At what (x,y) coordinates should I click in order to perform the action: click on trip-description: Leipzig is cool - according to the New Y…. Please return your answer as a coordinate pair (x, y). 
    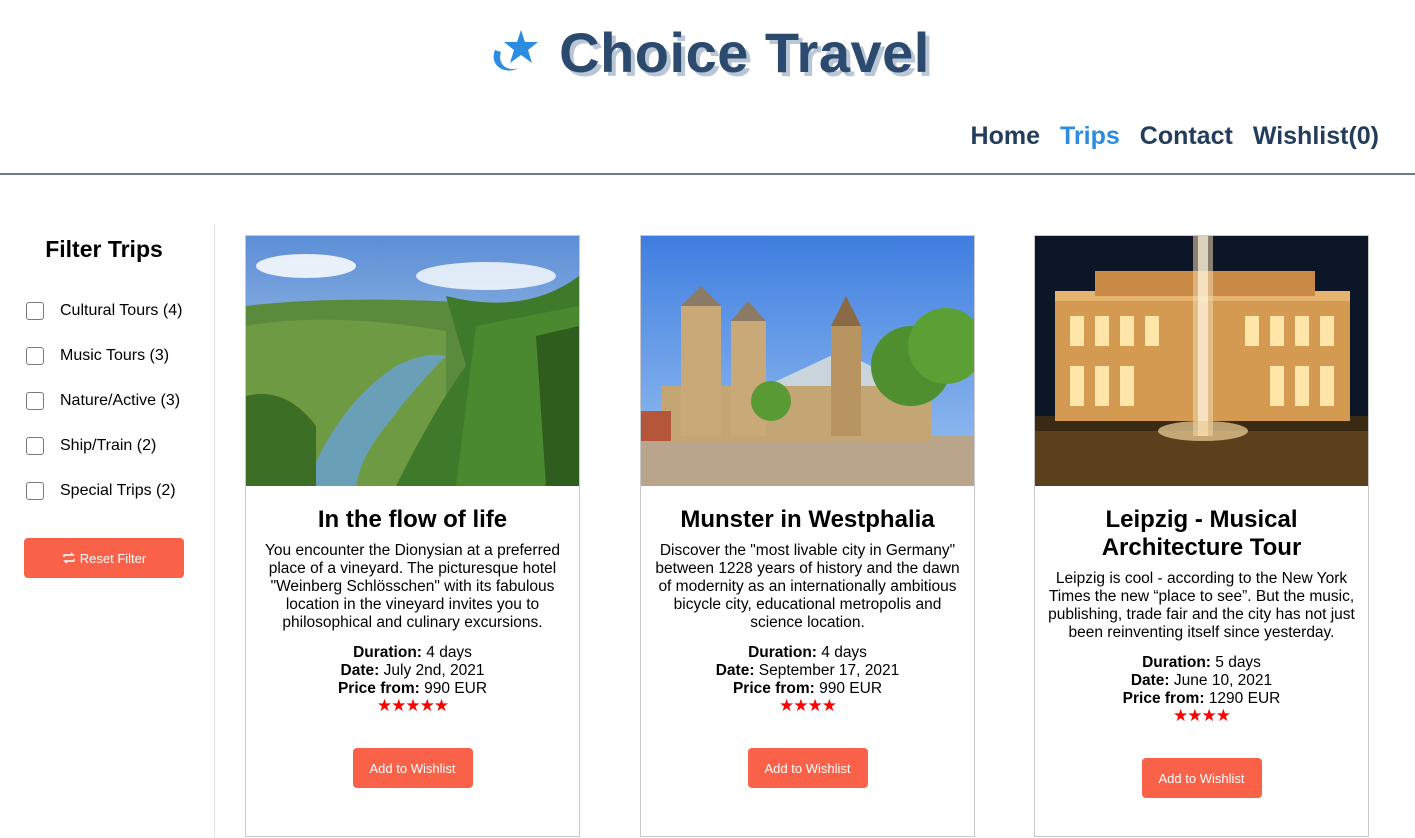
    Looking at the image, I should click on (1201, 605).